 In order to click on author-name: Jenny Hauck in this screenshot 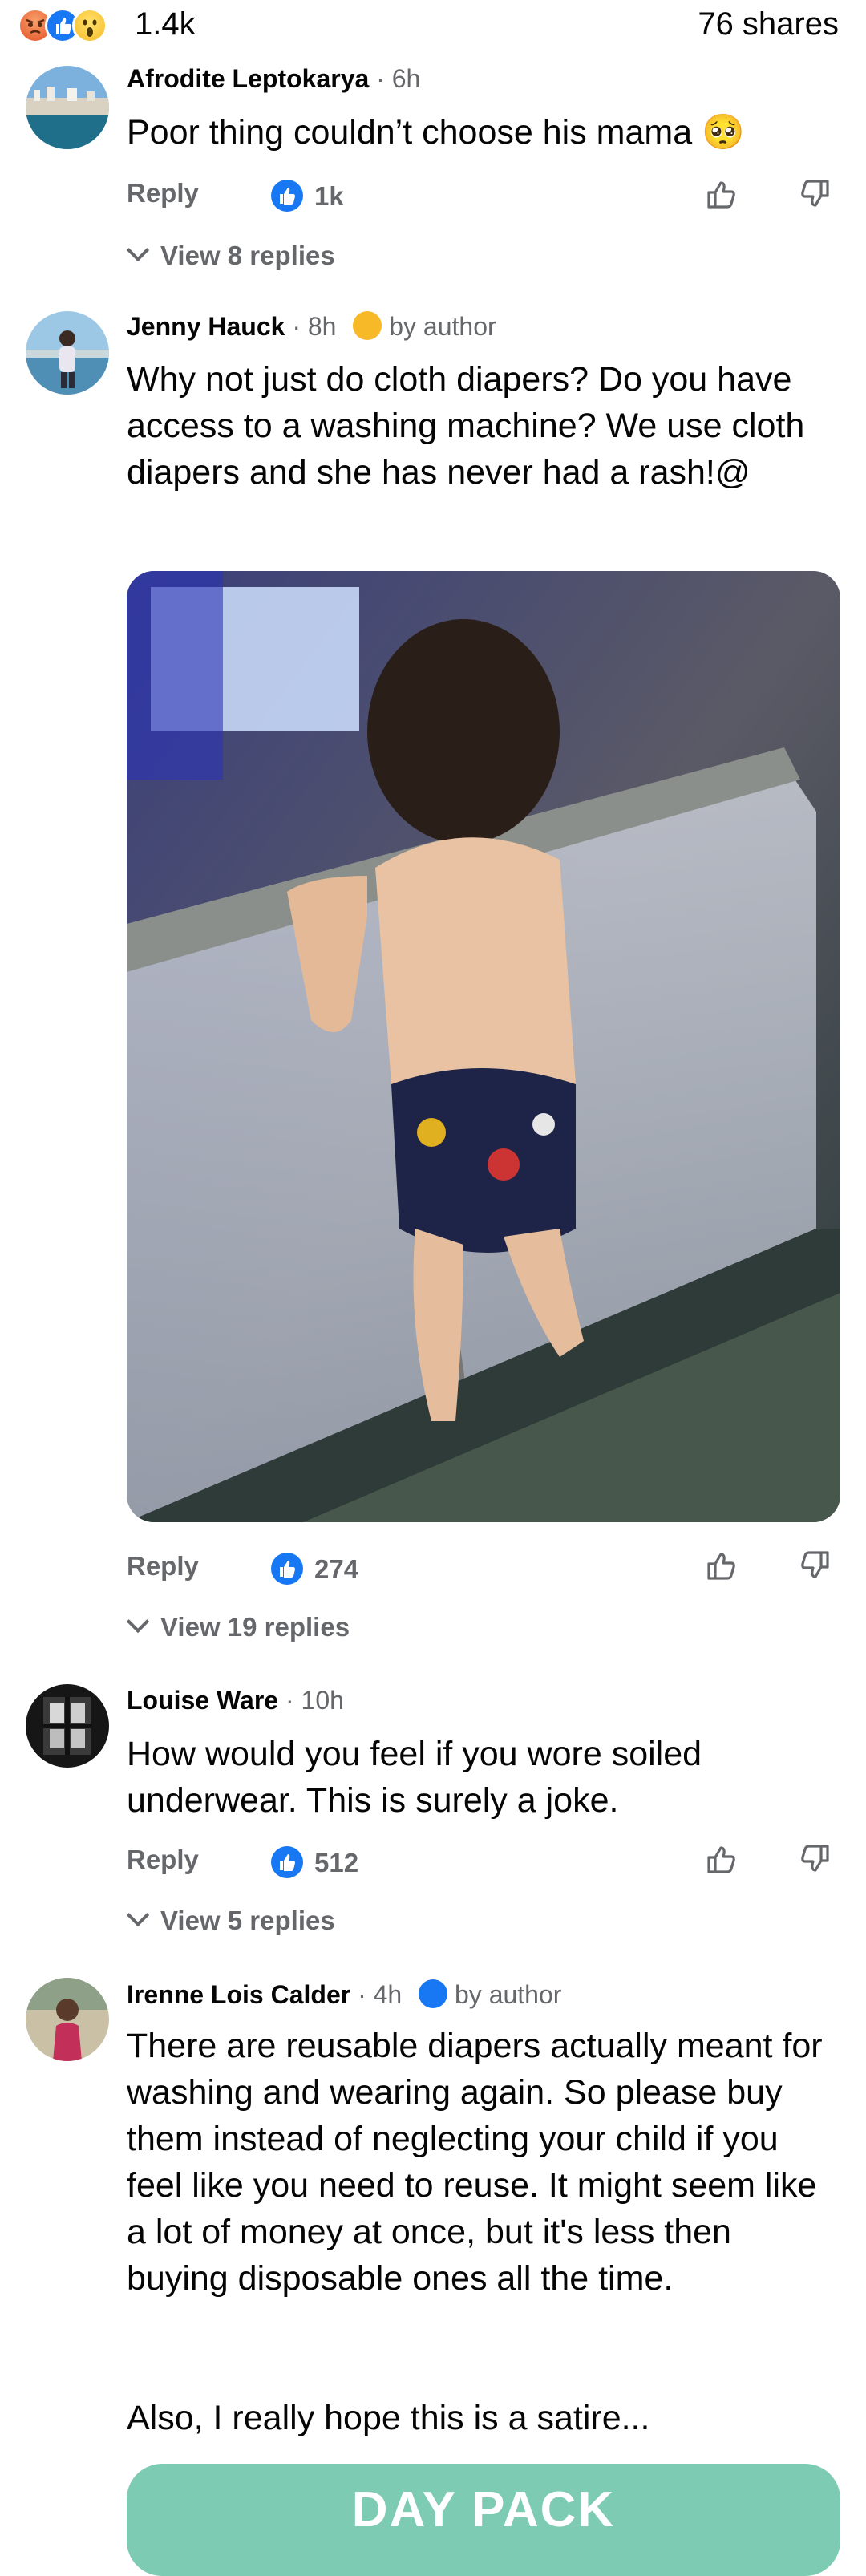, I will do `click(206, 326)`.